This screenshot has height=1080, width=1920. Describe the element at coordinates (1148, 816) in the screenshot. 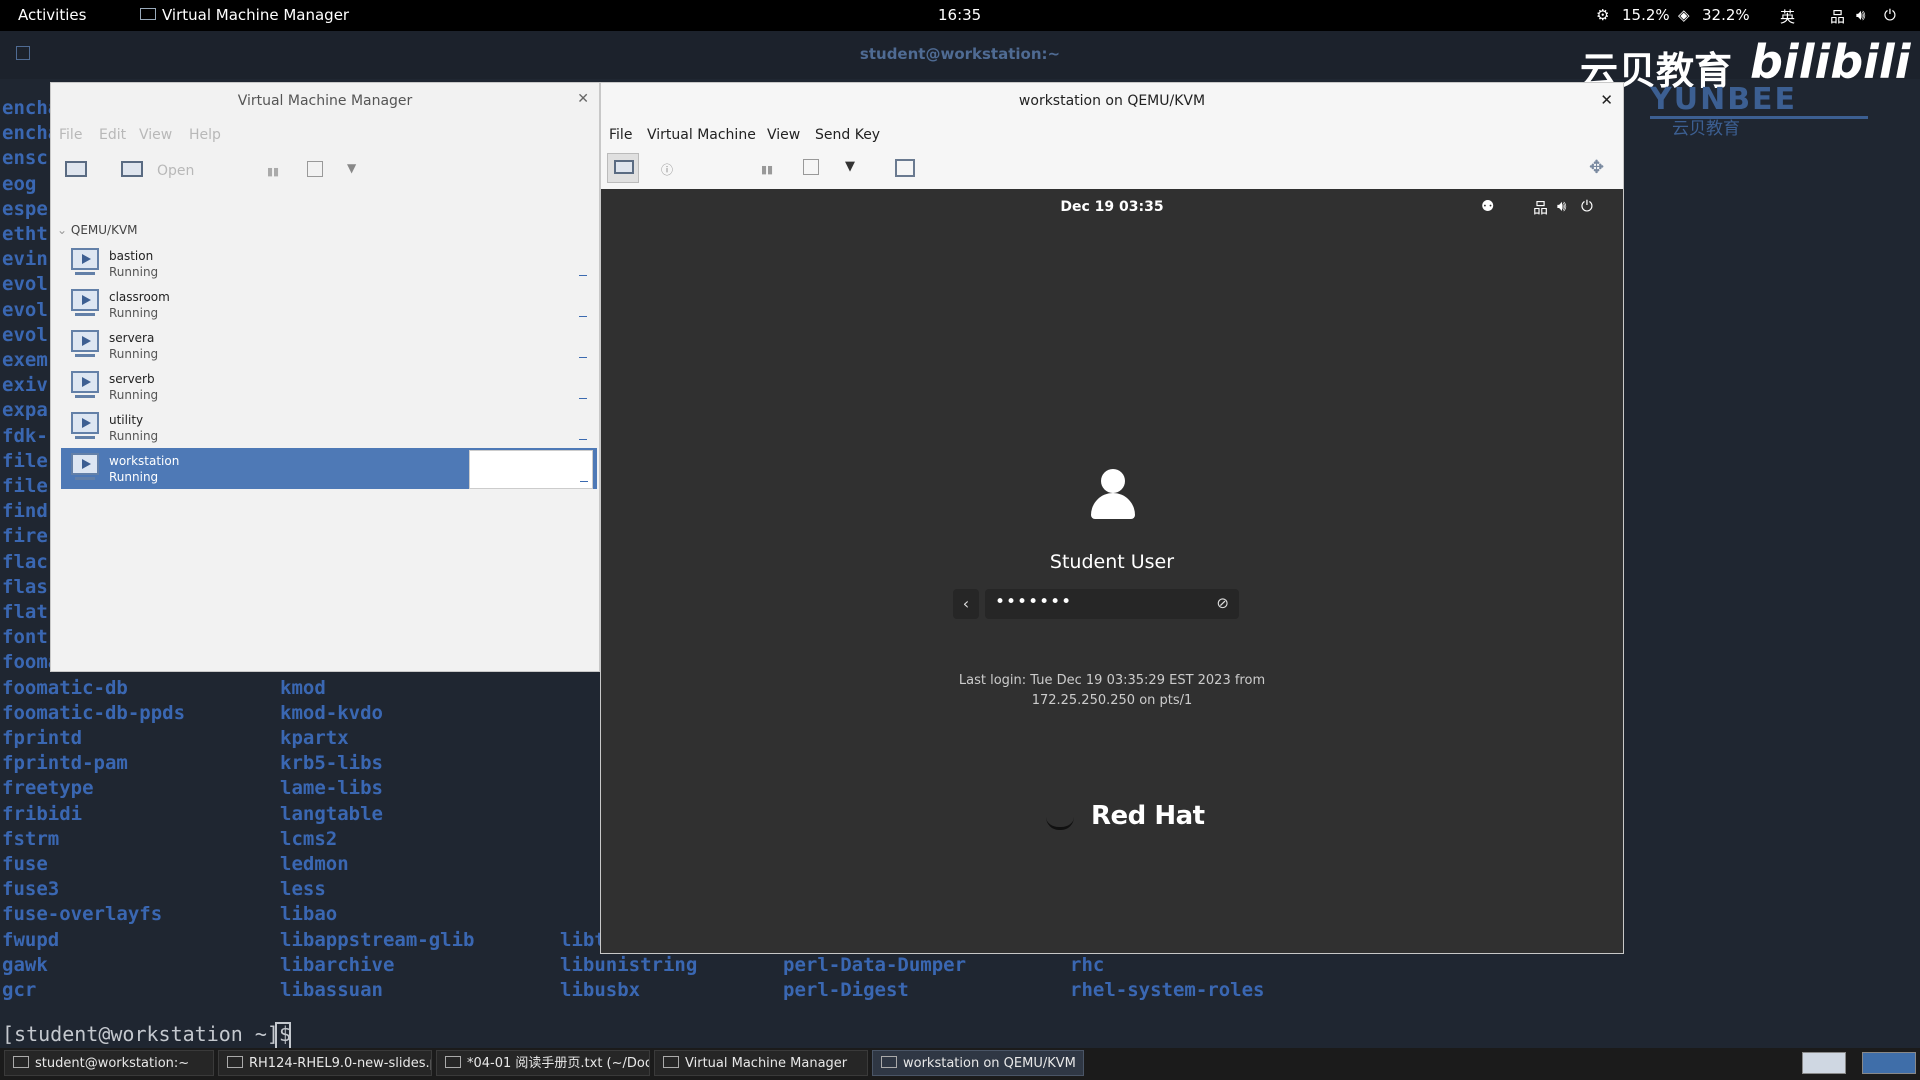

I see `redhat-brand: Red Hat` at that location.